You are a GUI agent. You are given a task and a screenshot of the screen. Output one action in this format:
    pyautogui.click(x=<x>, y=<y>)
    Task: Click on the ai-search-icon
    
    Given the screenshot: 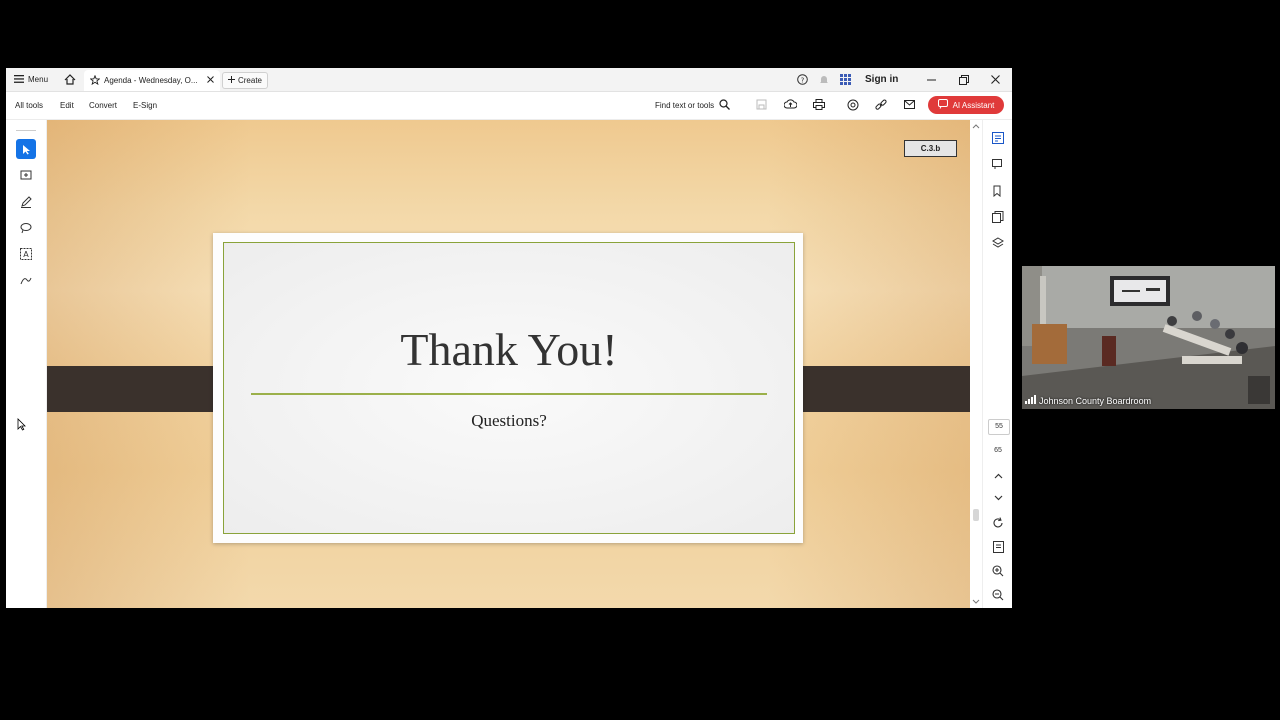 What is the action you would take?
    pyautogui.click(x=853, y=106)
    